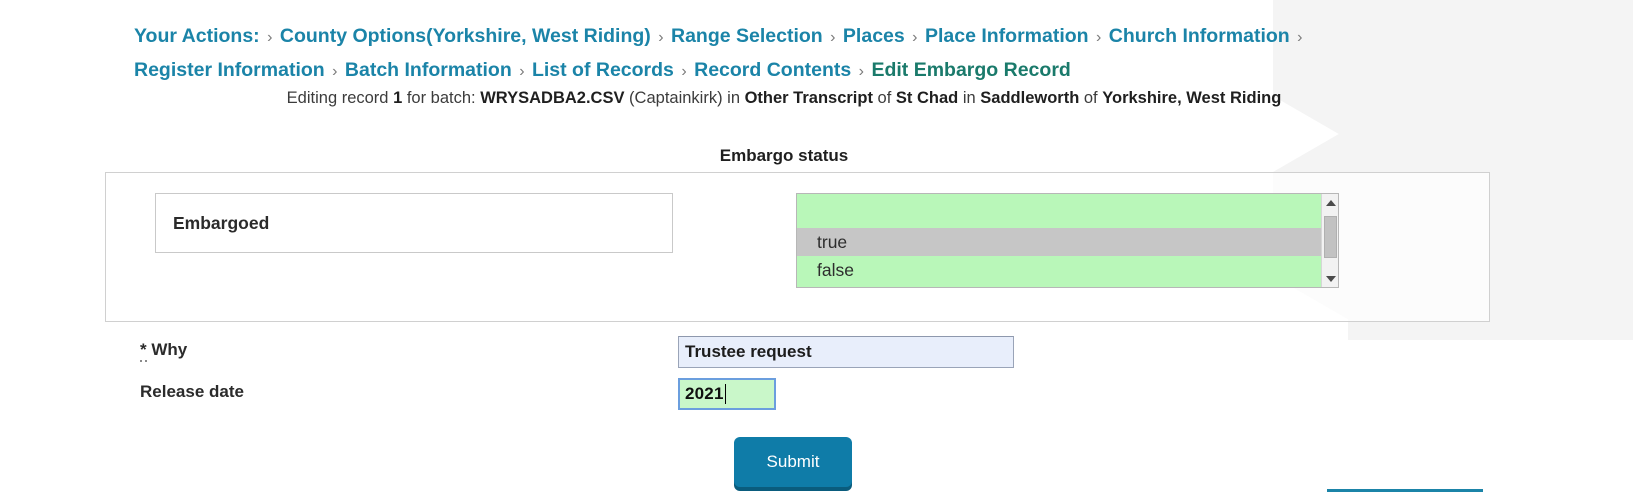 This screenshot has height=502, width=1633. I want to click on breadcrumb-item-4: Church Information, so click(1199, 36).